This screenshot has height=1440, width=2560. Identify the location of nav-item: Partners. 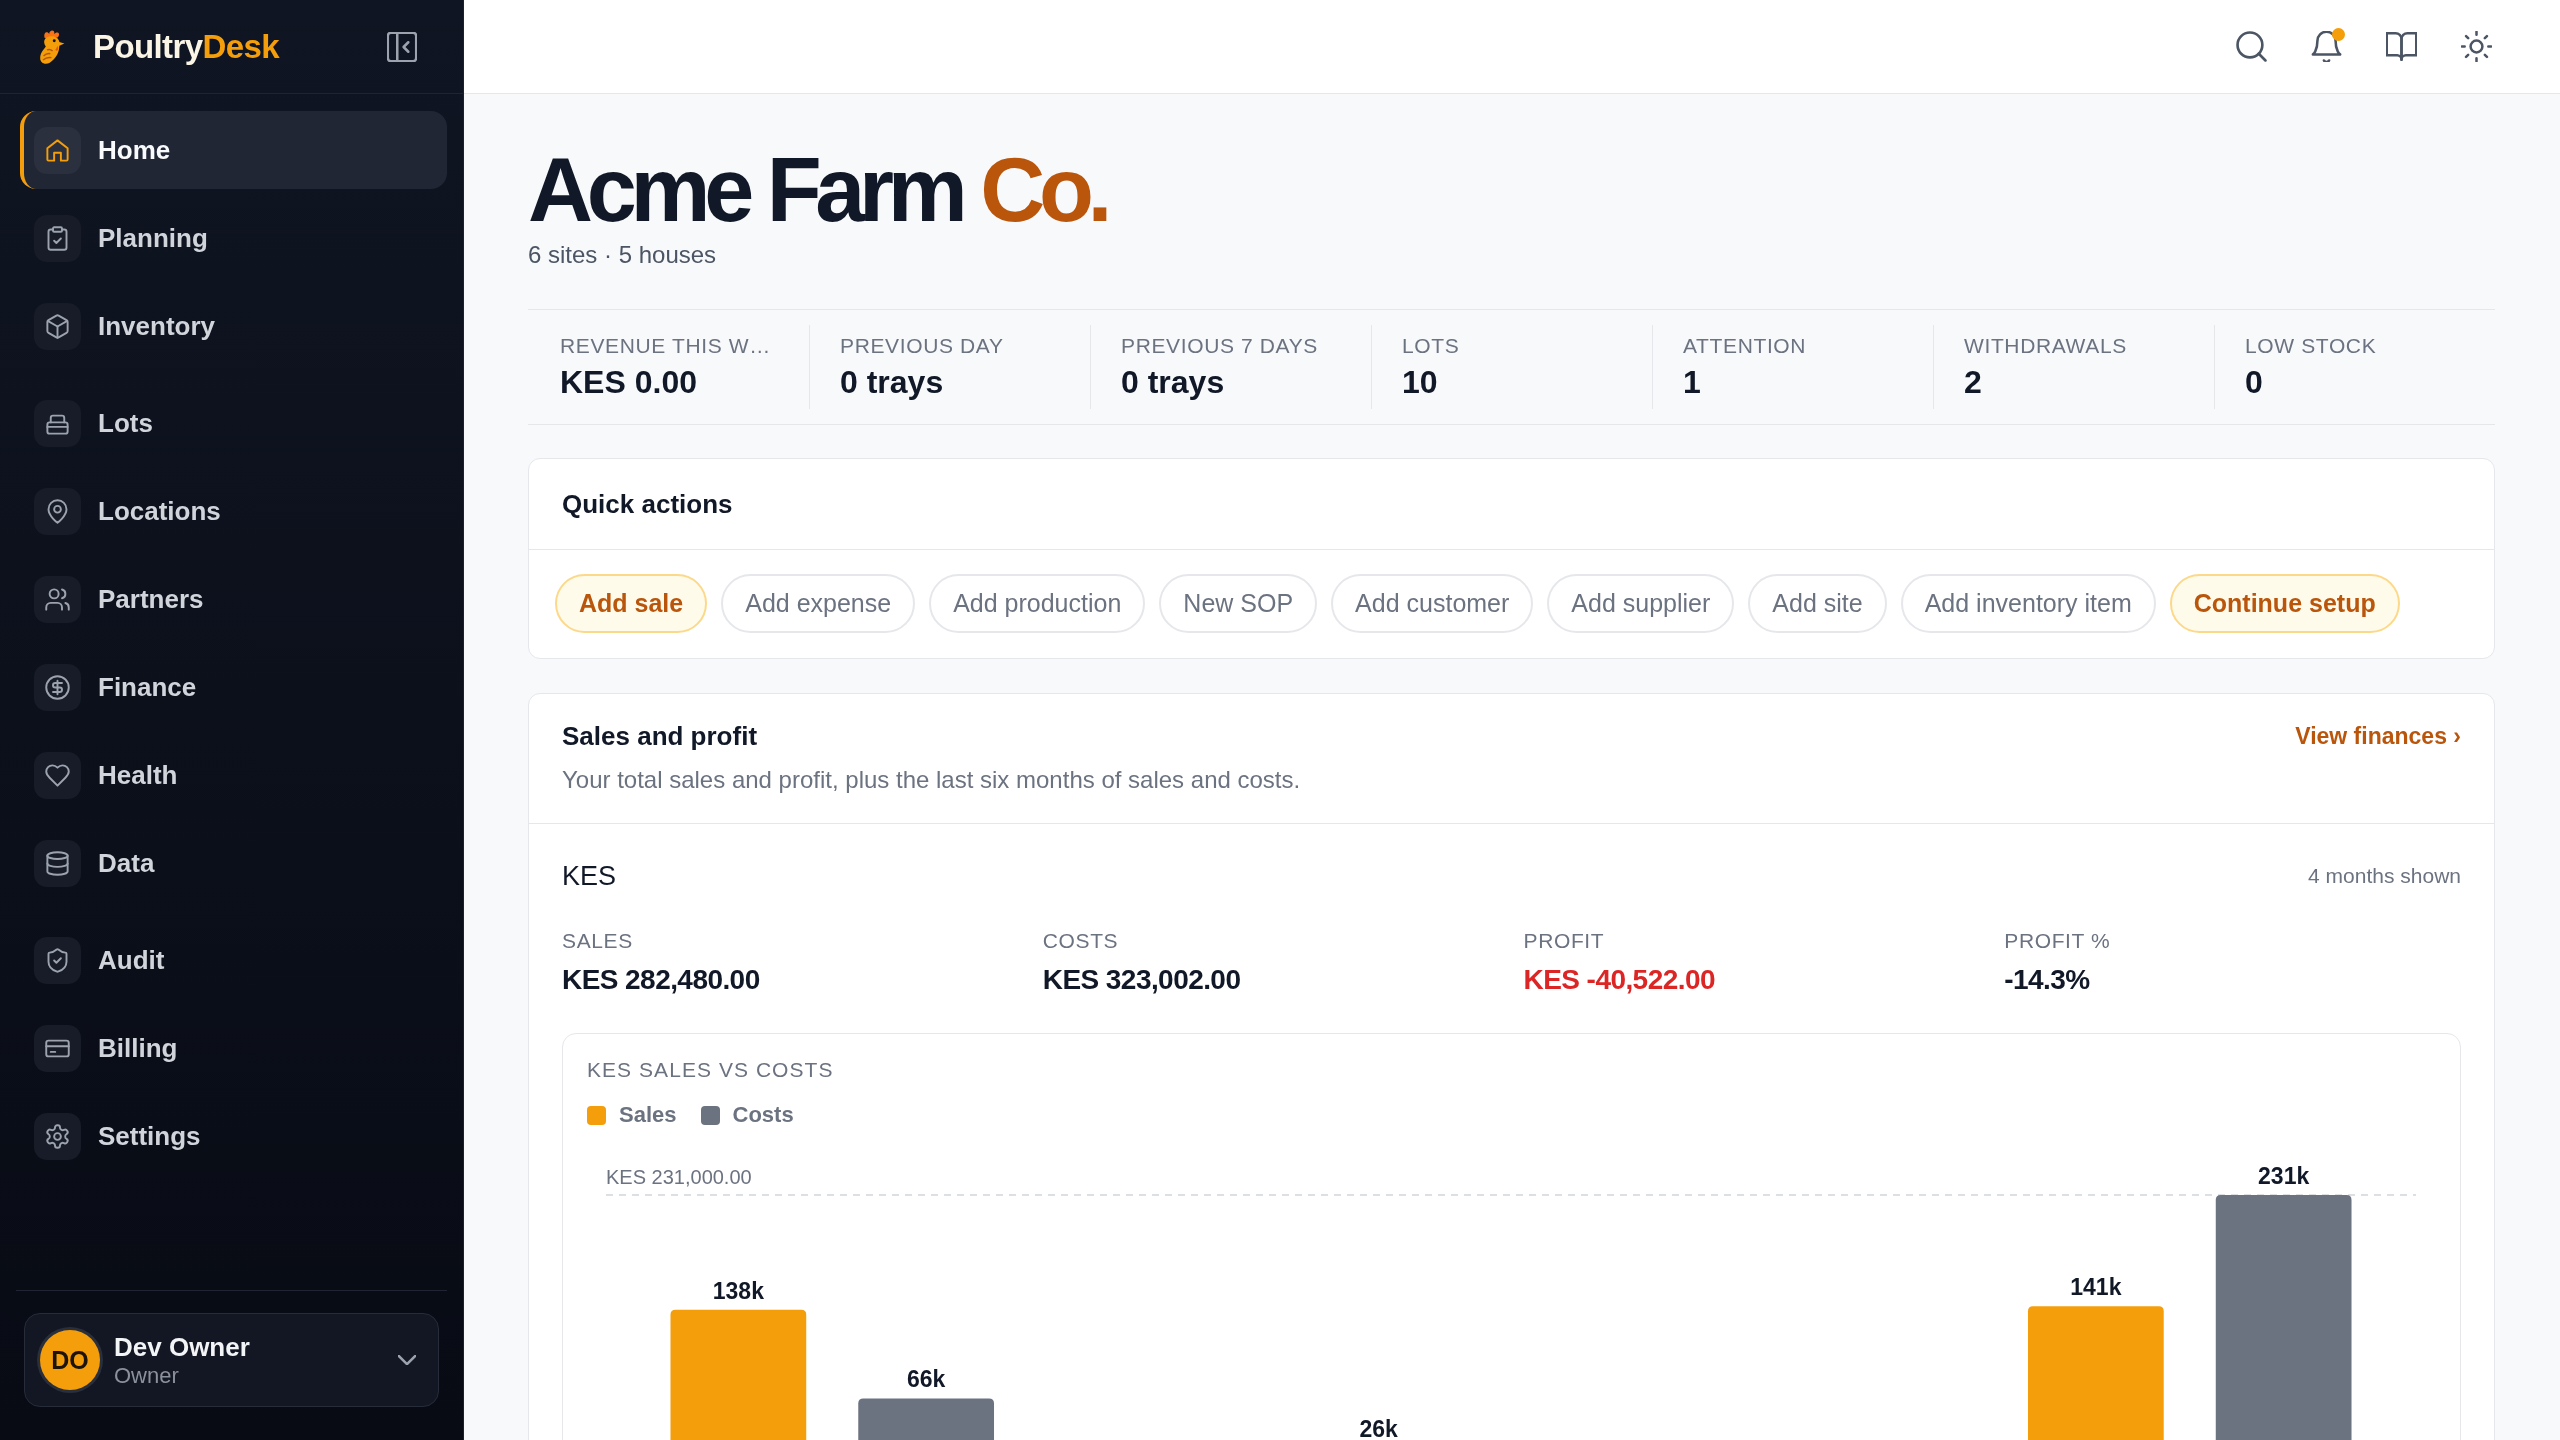
(233, 599).